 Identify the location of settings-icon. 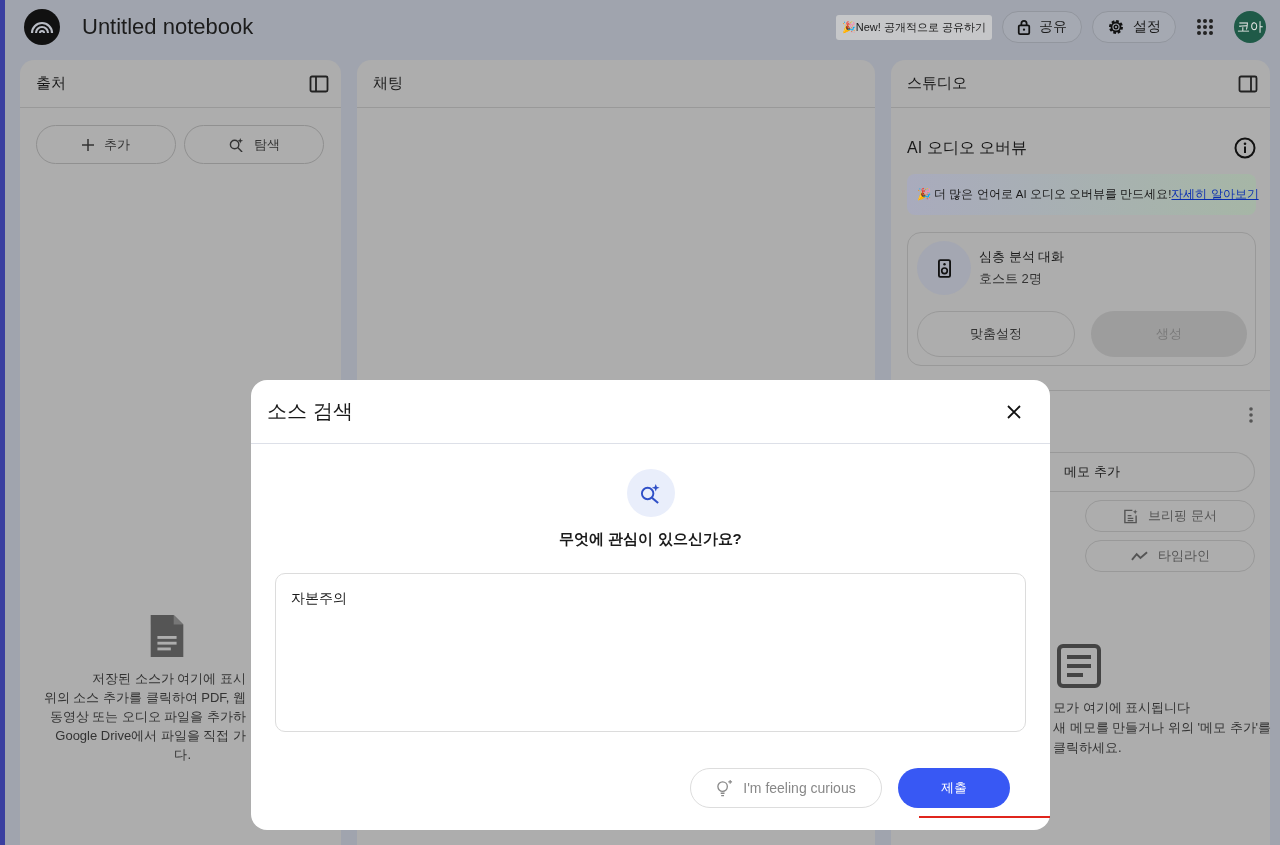
(1116, 27).